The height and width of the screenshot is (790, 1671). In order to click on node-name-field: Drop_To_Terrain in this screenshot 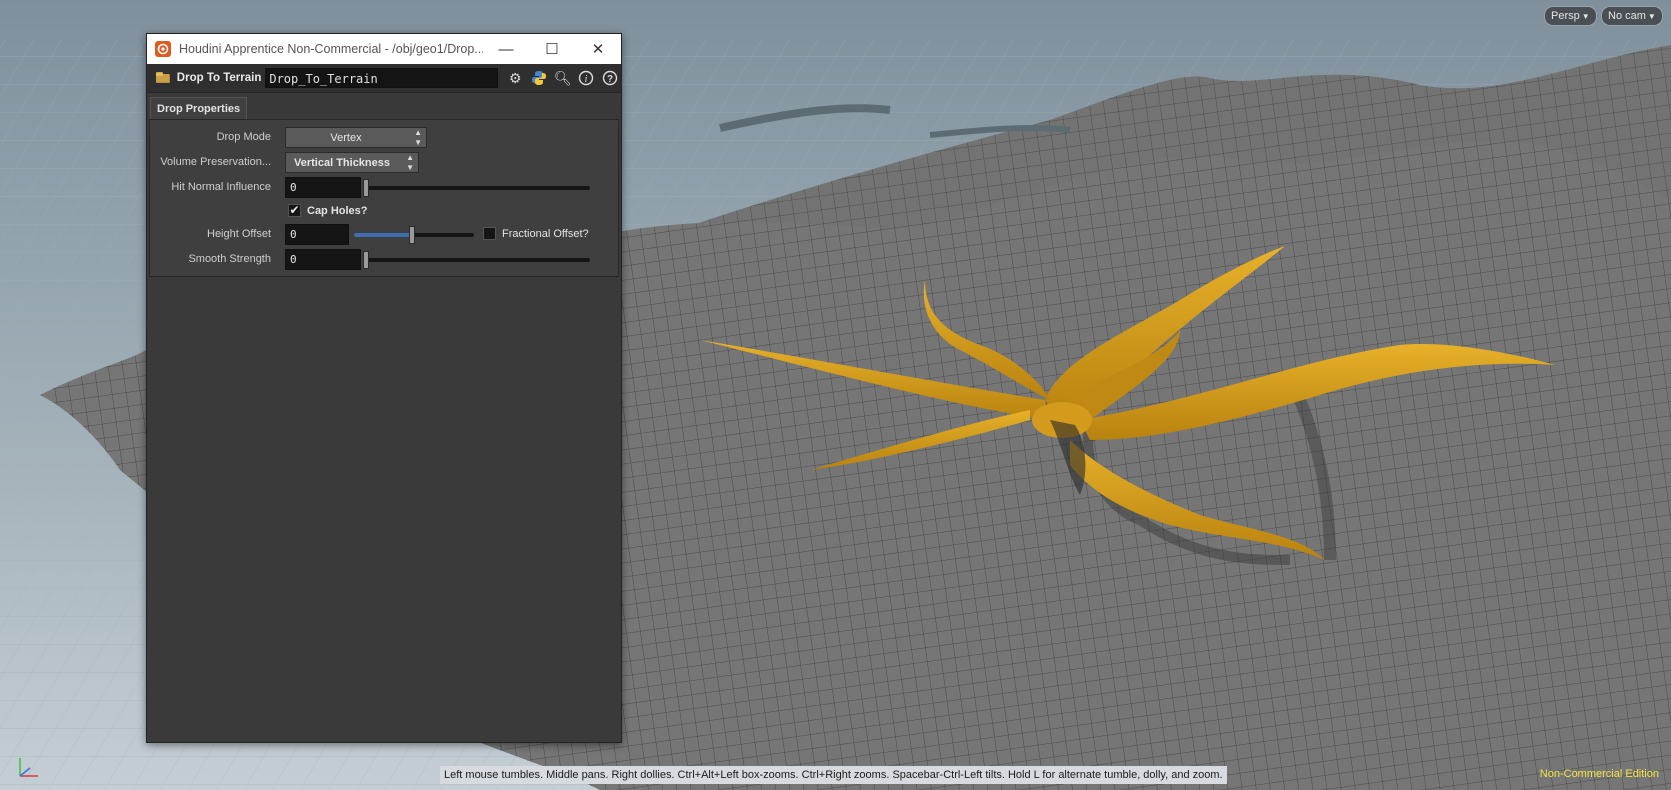, I will do `click(382, 78)`.